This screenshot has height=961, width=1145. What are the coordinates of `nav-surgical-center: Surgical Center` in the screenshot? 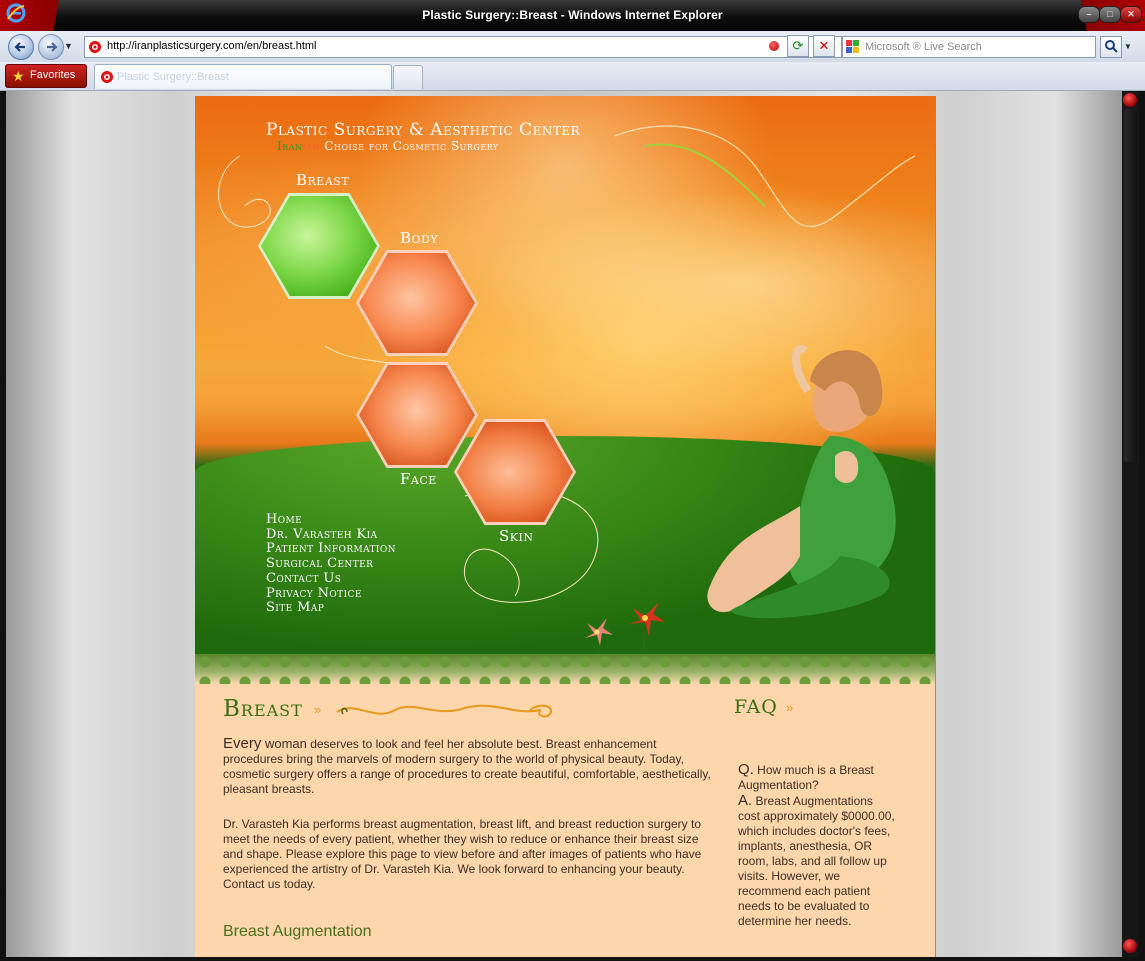 It's located at (331, 564).